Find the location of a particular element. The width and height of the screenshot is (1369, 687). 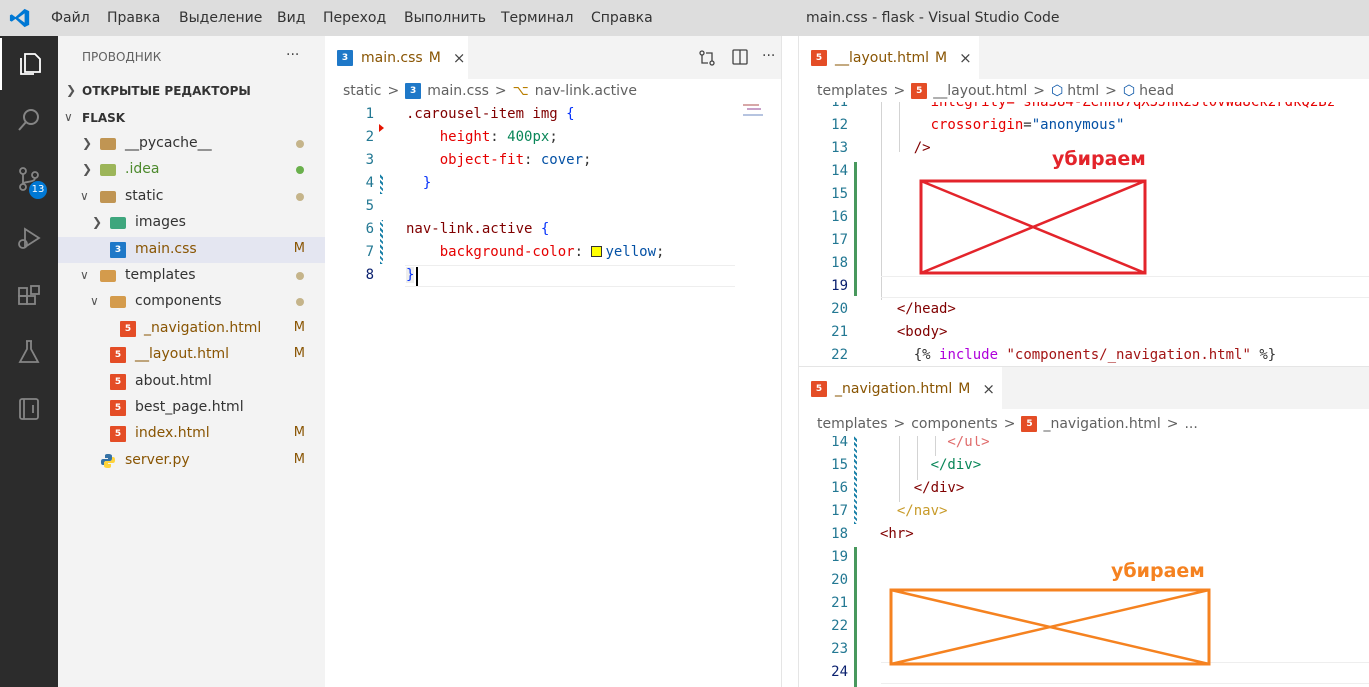

testing-icon is located at coordinates (29, 352).